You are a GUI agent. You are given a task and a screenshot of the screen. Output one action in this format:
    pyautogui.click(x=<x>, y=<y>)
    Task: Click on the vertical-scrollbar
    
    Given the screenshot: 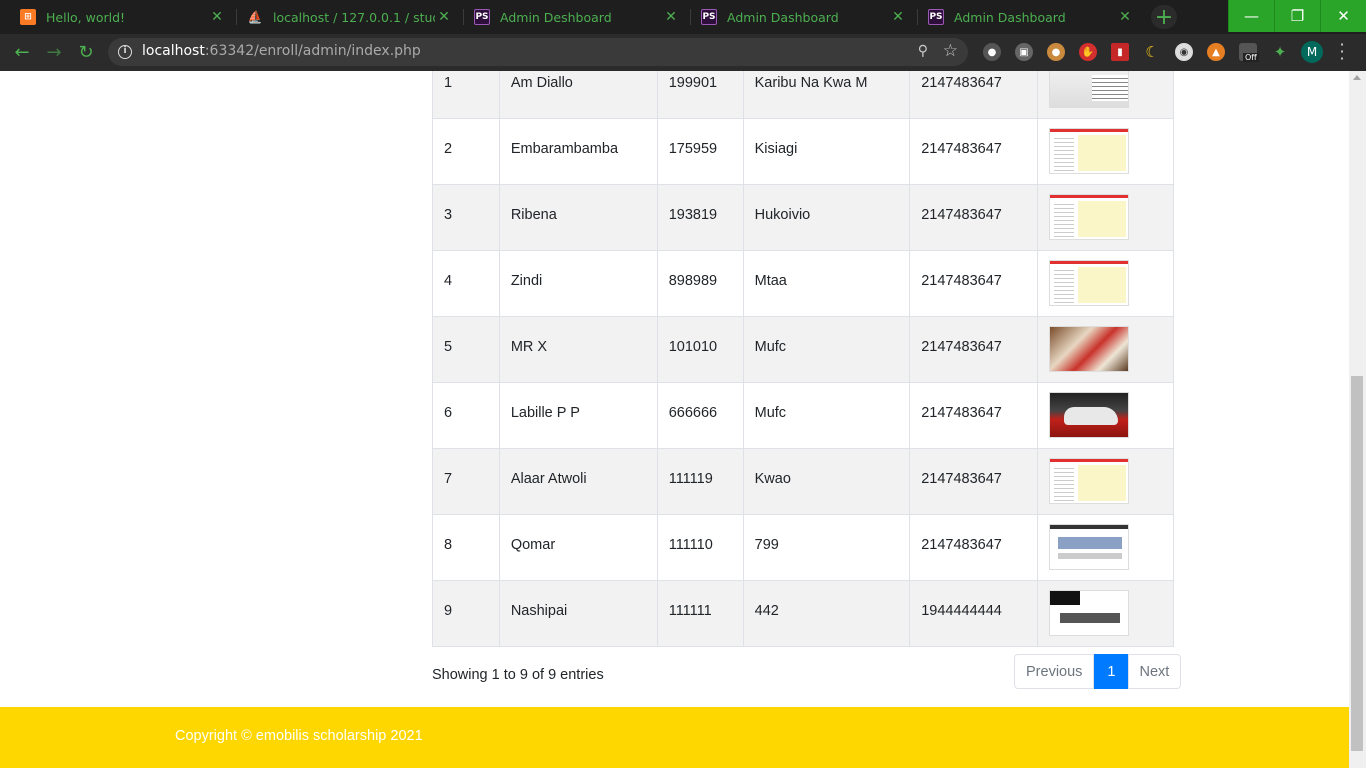 What is the action you would take?
    pyautogui.click(x=1357, y=419)
    